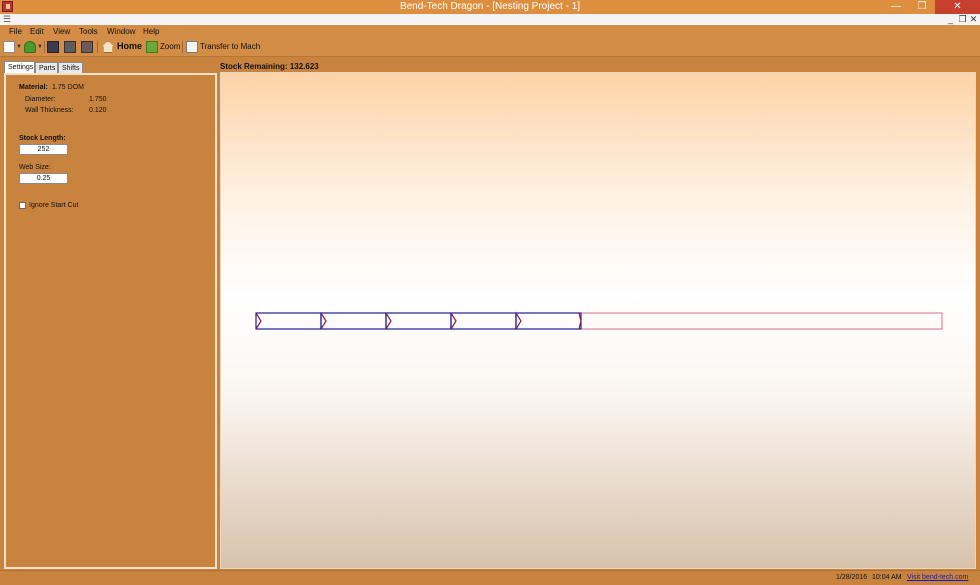  I want to click on stock-remnant, so click(761, 321).